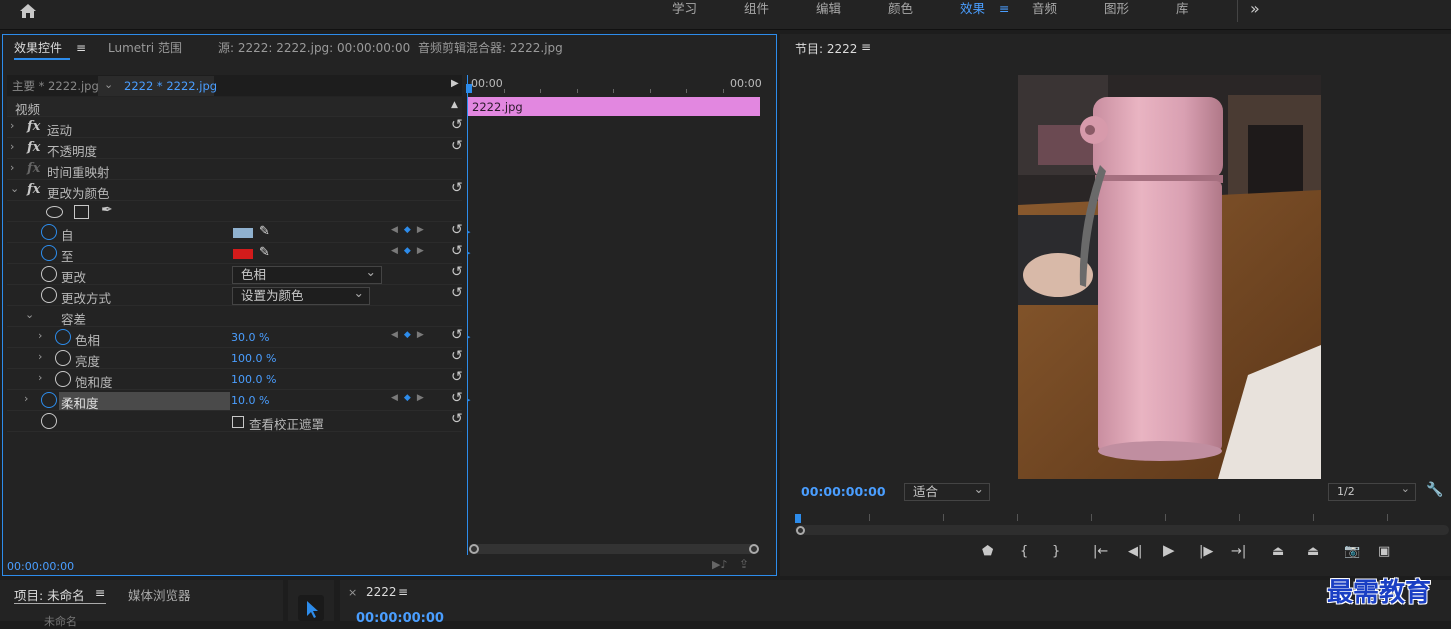 The image size is (1451, 629). I want to click on ellipse-mask-icon, so click(54, 212).